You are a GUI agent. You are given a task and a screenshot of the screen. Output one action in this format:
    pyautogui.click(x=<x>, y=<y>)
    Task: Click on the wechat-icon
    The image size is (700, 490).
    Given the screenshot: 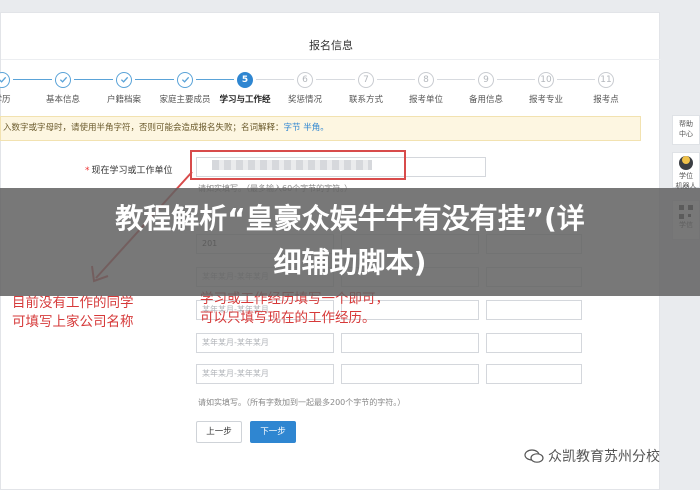 What is the action you would take?
    pyautogui.click(x=534, y=456)
    